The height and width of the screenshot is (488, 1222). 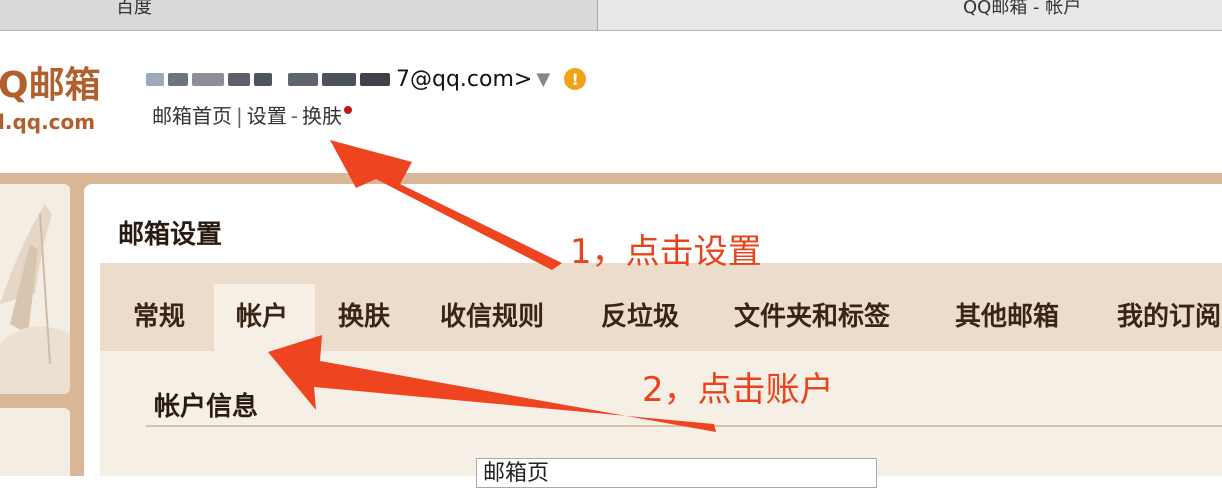 I want to click on annotation-step-2: 2，点击账户, so click(x=738, y=390).